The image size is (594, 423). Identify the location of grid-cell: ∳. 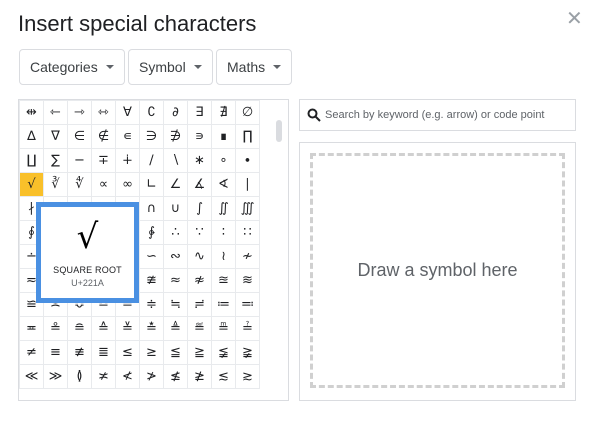
(151, 232).